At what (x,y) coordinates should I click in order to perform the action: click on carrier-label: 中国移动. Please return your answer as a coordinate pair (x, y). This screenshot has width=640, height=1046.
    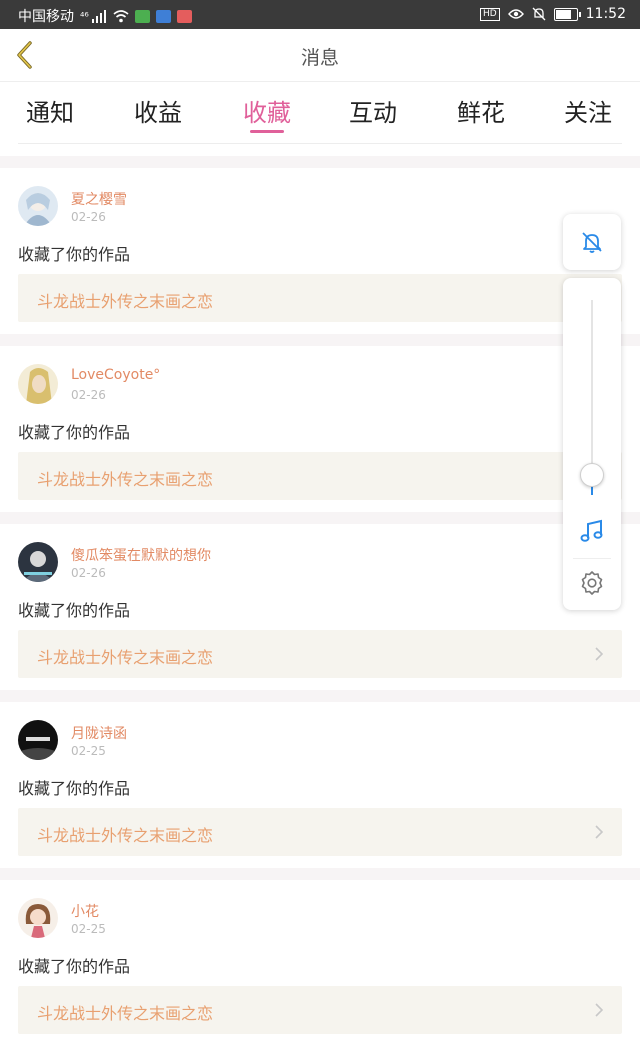
    Looking at the image, I should click on (46, 17).